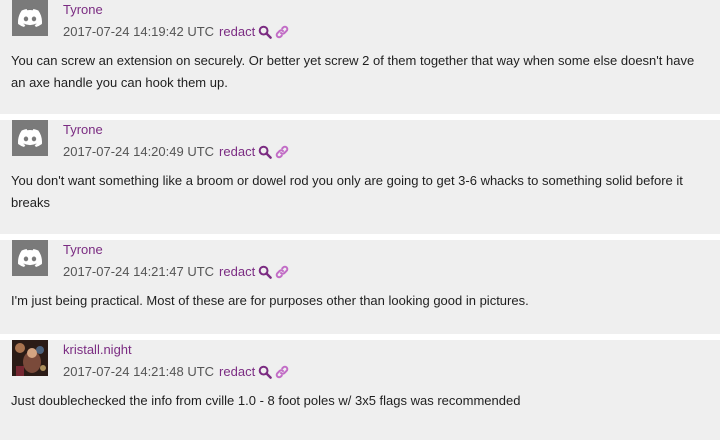 This screenshot has height=440, width=720. What do you see at coordinates (97, 349) in the screenshot?
I see `username: kristall.night` at bounding box center [97, 349].